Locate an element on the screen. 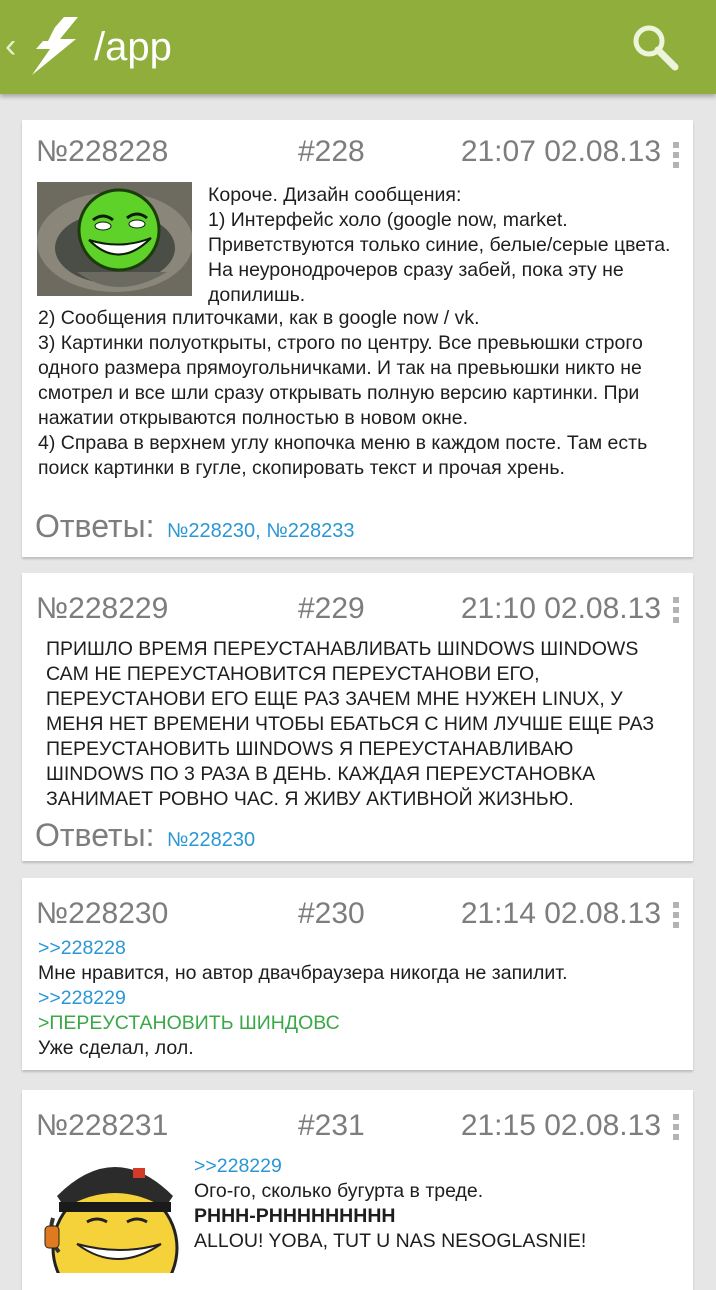 The width and height of the screenshot is (716, 1290). post-line: Уже сделал, лол. is located at coordinates (116, 1048).